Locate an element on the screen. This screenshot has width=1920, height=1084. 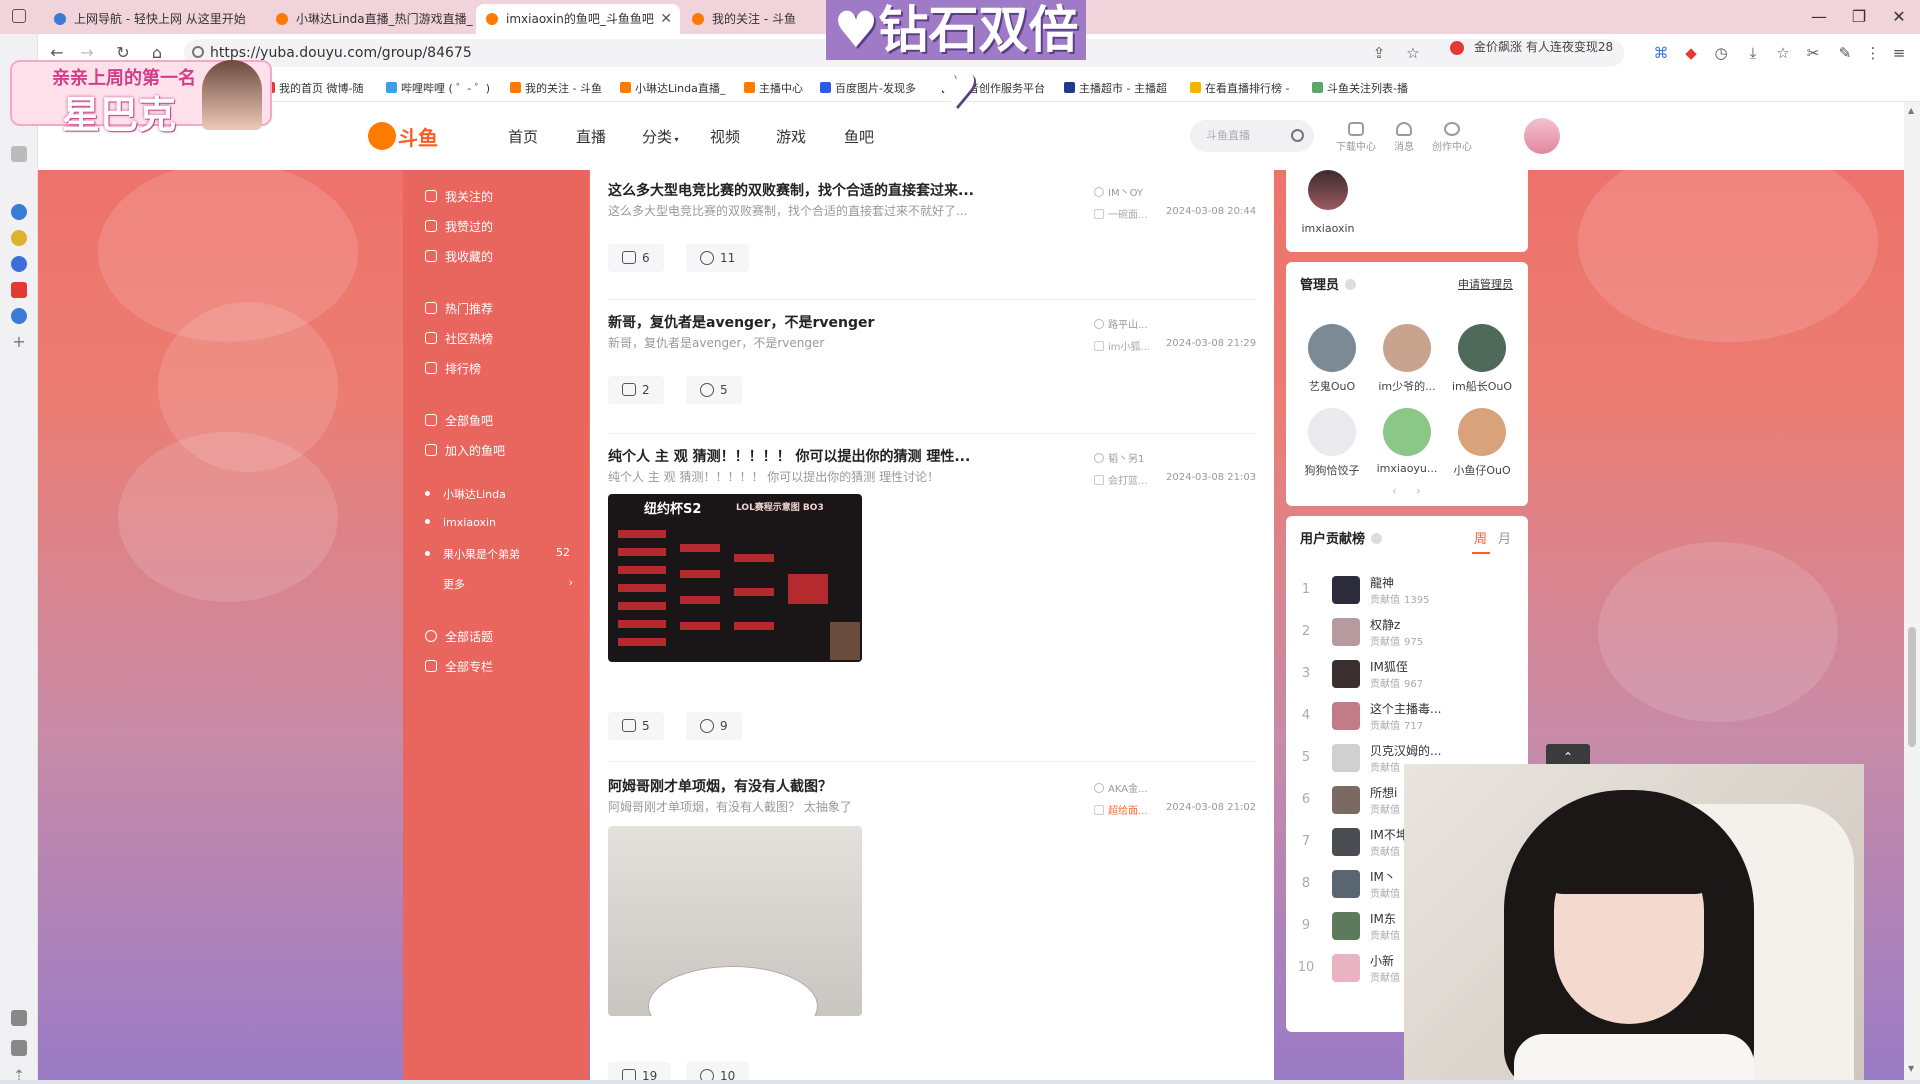
search-icon is located at coordinates (1297, 135).